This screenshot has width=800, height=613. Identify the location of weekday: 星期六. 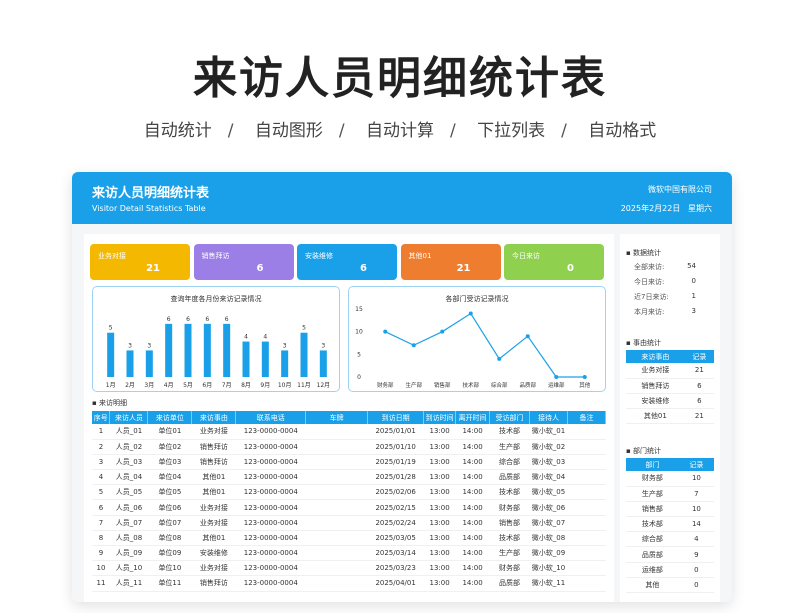
(700, 208).